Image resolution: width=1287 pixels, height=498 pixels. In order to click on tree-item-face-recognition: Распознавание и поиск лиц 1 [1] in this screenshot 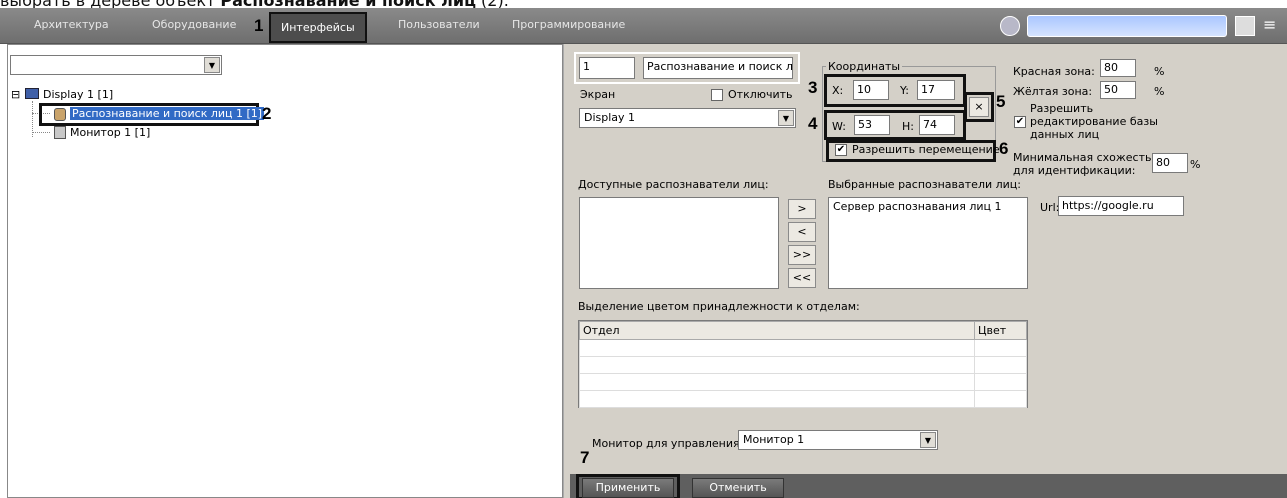, I will do `click(167, 113)`.